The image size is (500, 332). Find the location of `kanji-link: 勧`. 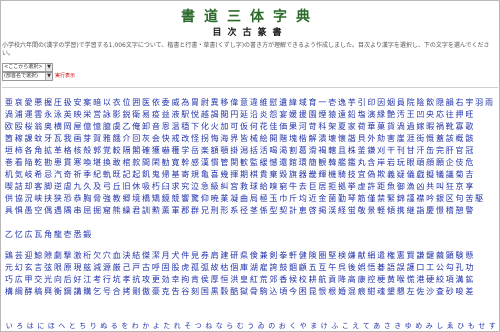

kanji-link: 勧 is located at coordinates (166, 162).